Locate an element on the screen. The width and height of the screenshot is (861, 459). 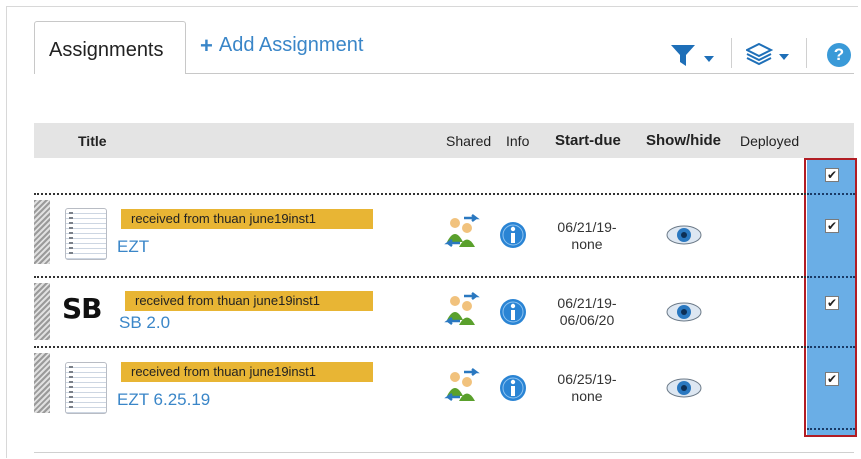
start-due-date: 06/21/19- 06/06/20 is located at coordinates (587, 312).